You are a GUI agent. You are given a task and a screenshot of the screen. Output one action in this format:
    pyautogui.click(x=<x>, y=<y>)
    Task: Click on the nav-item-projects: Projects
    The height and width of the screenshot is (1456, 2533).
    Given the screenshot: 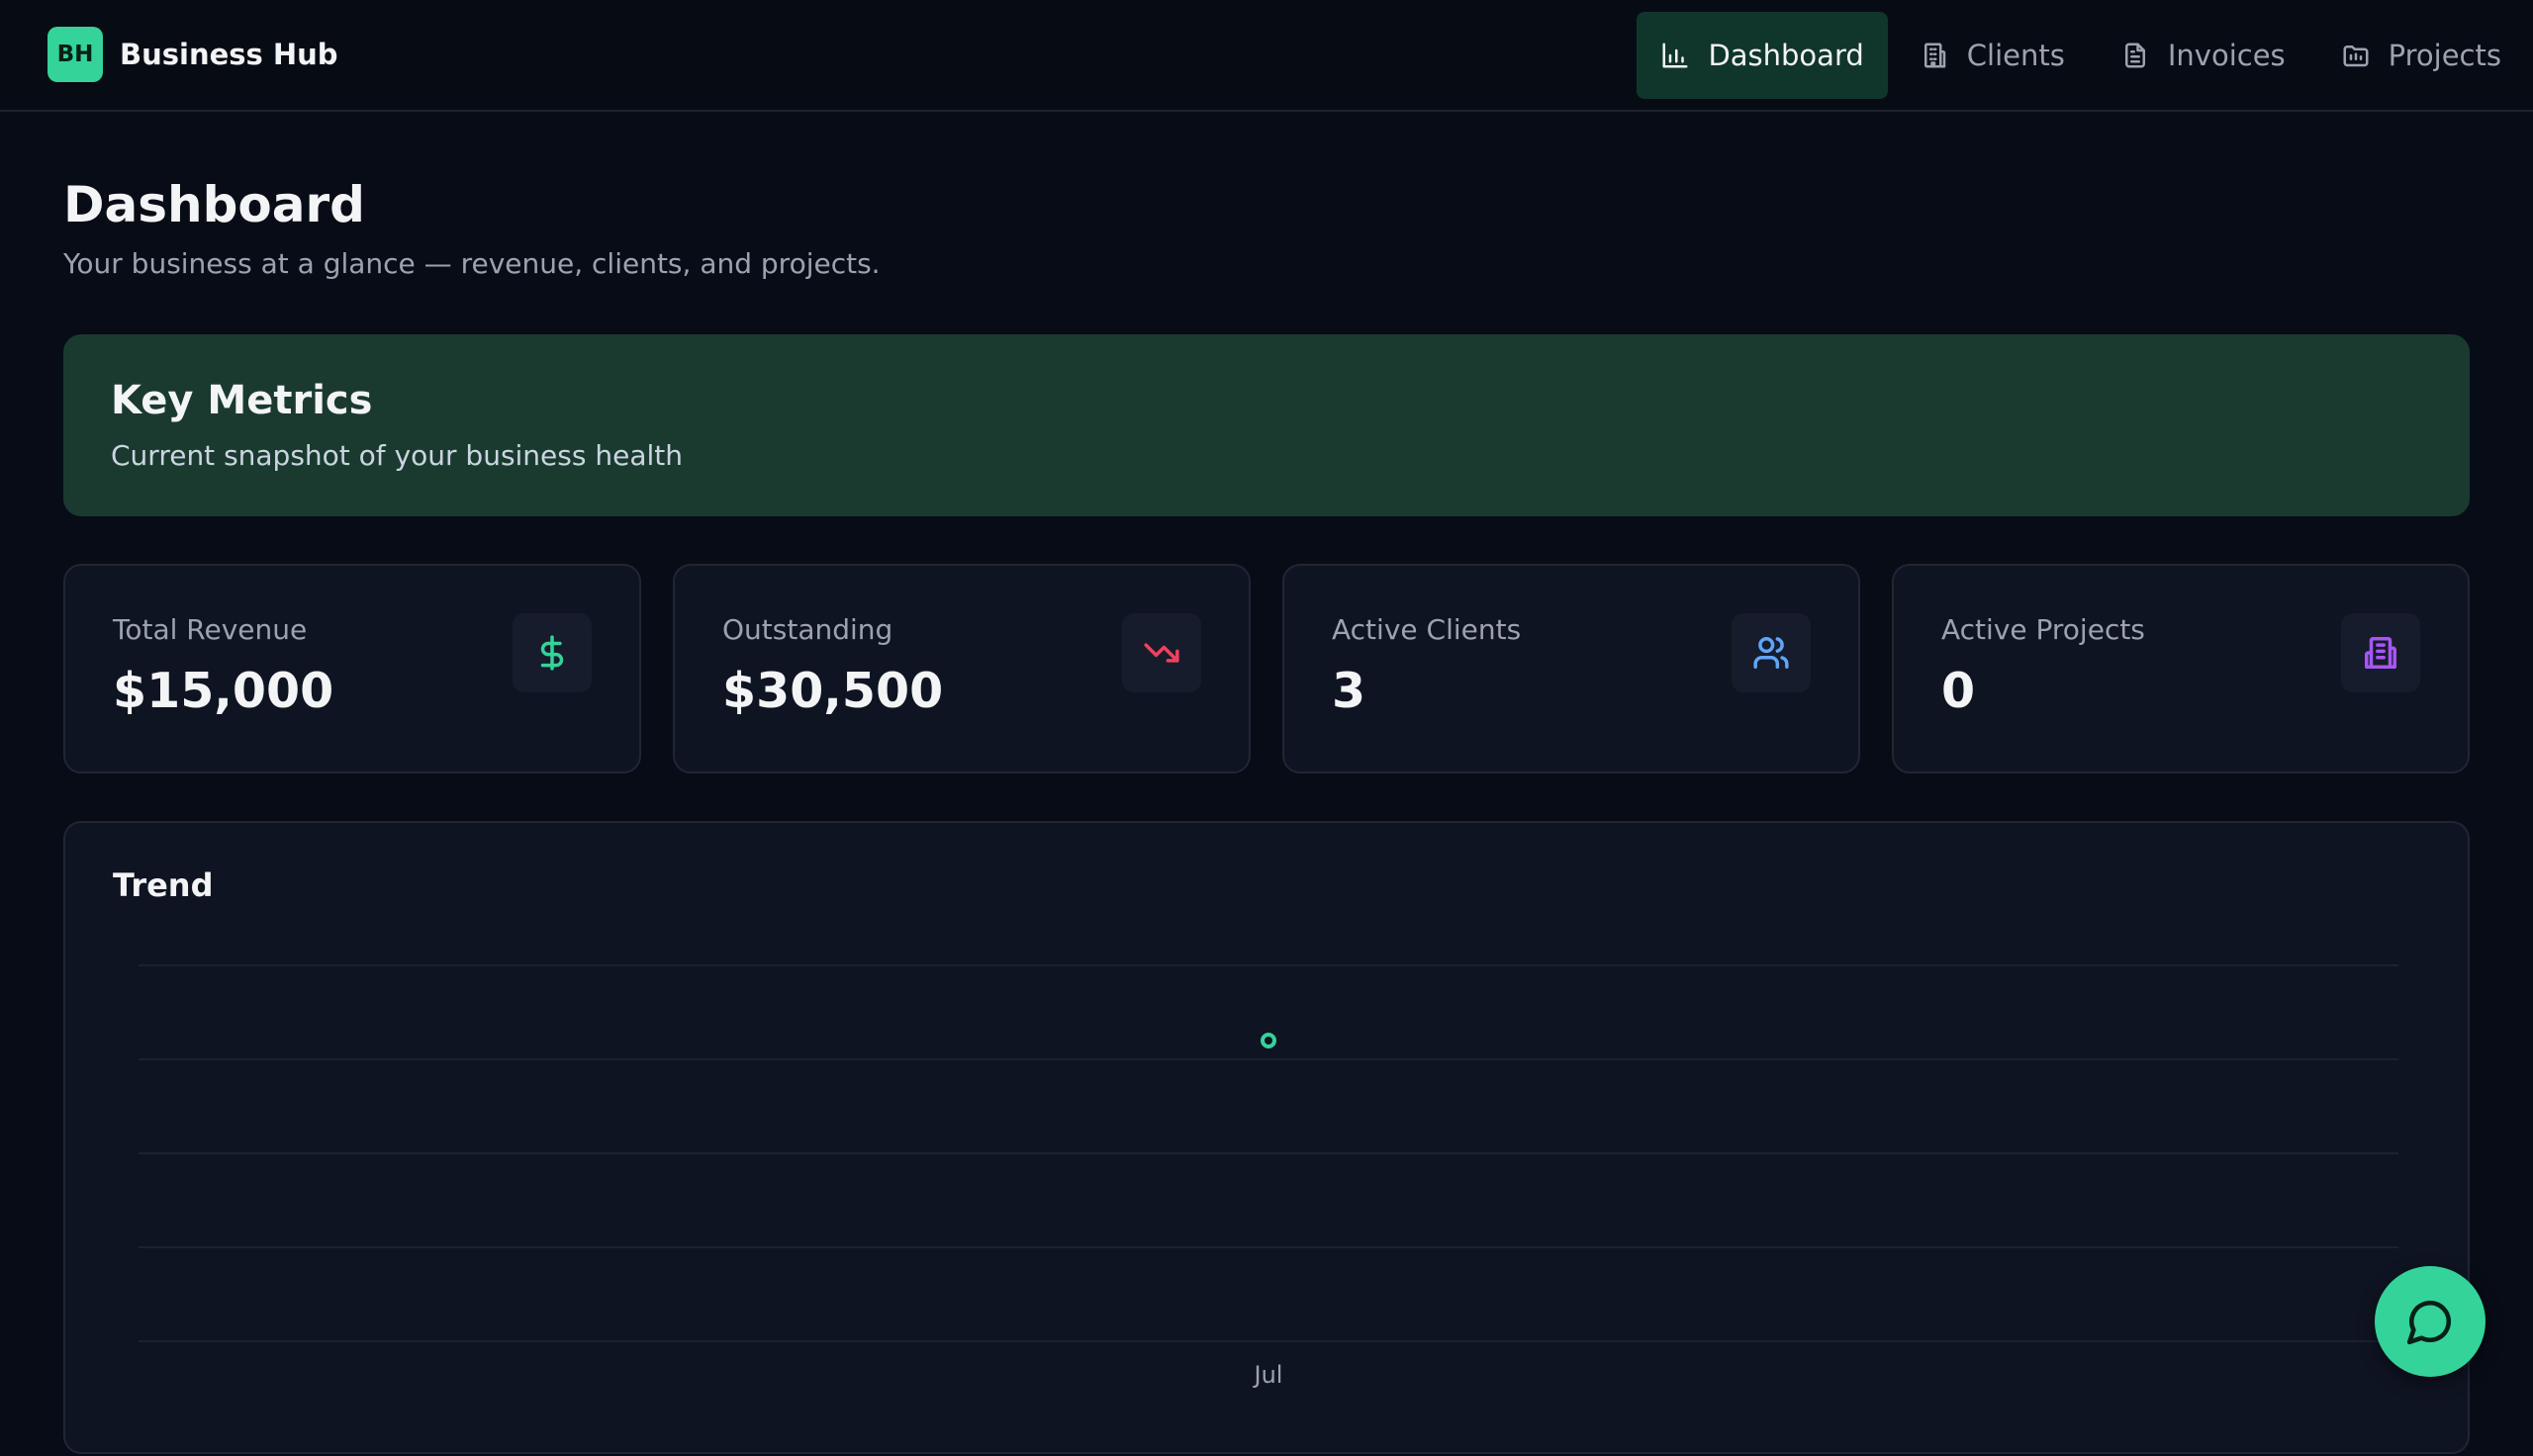 What is the action you would take?
    pyautogui.click(x=2421, y=55)
    